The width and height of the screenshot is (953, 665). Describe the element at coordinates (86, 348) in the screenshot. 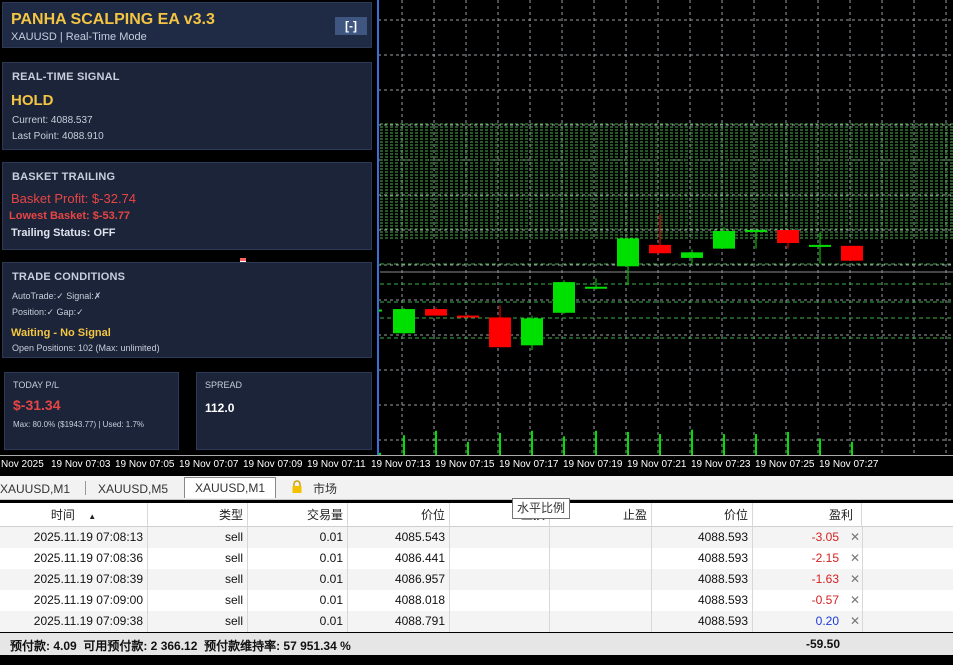

I see `open-positions: Open Positions: 102 (Max: unlimited)` at that location.